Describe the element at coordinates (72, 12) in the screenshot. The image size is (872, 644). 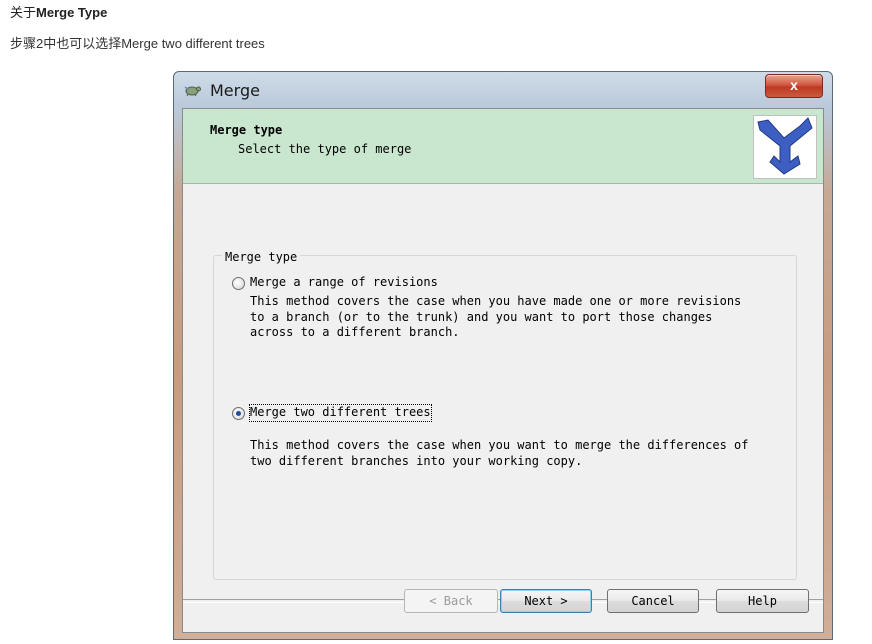
I see `heading-bold: Merge Type` at that location.